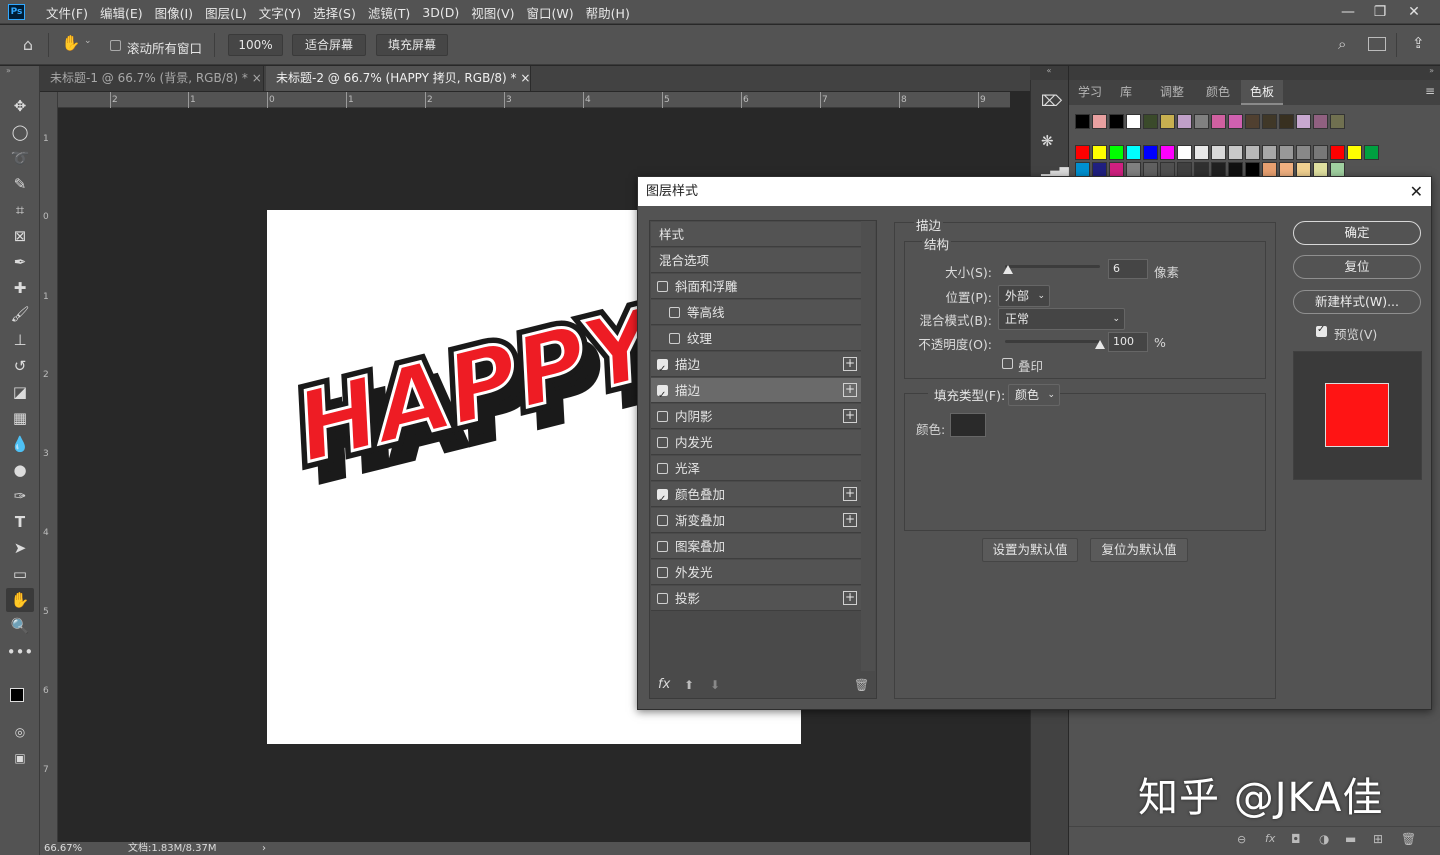 Image resolution: width=1440 pixels, height=855 pixels. I want to click on menu-item: 窗口(W), so click(550, 12).